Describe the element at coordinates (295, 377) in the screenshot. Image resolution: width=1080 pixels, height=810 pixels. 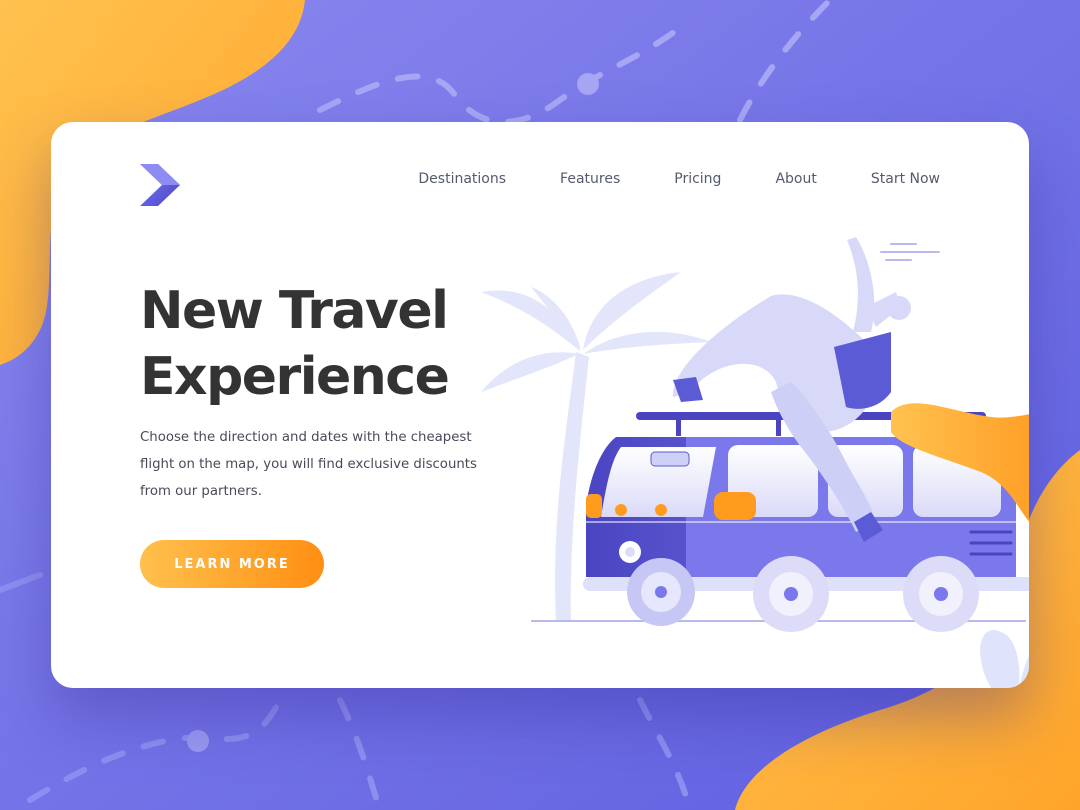
I see `hero-title-line-2: Experience` at that location.